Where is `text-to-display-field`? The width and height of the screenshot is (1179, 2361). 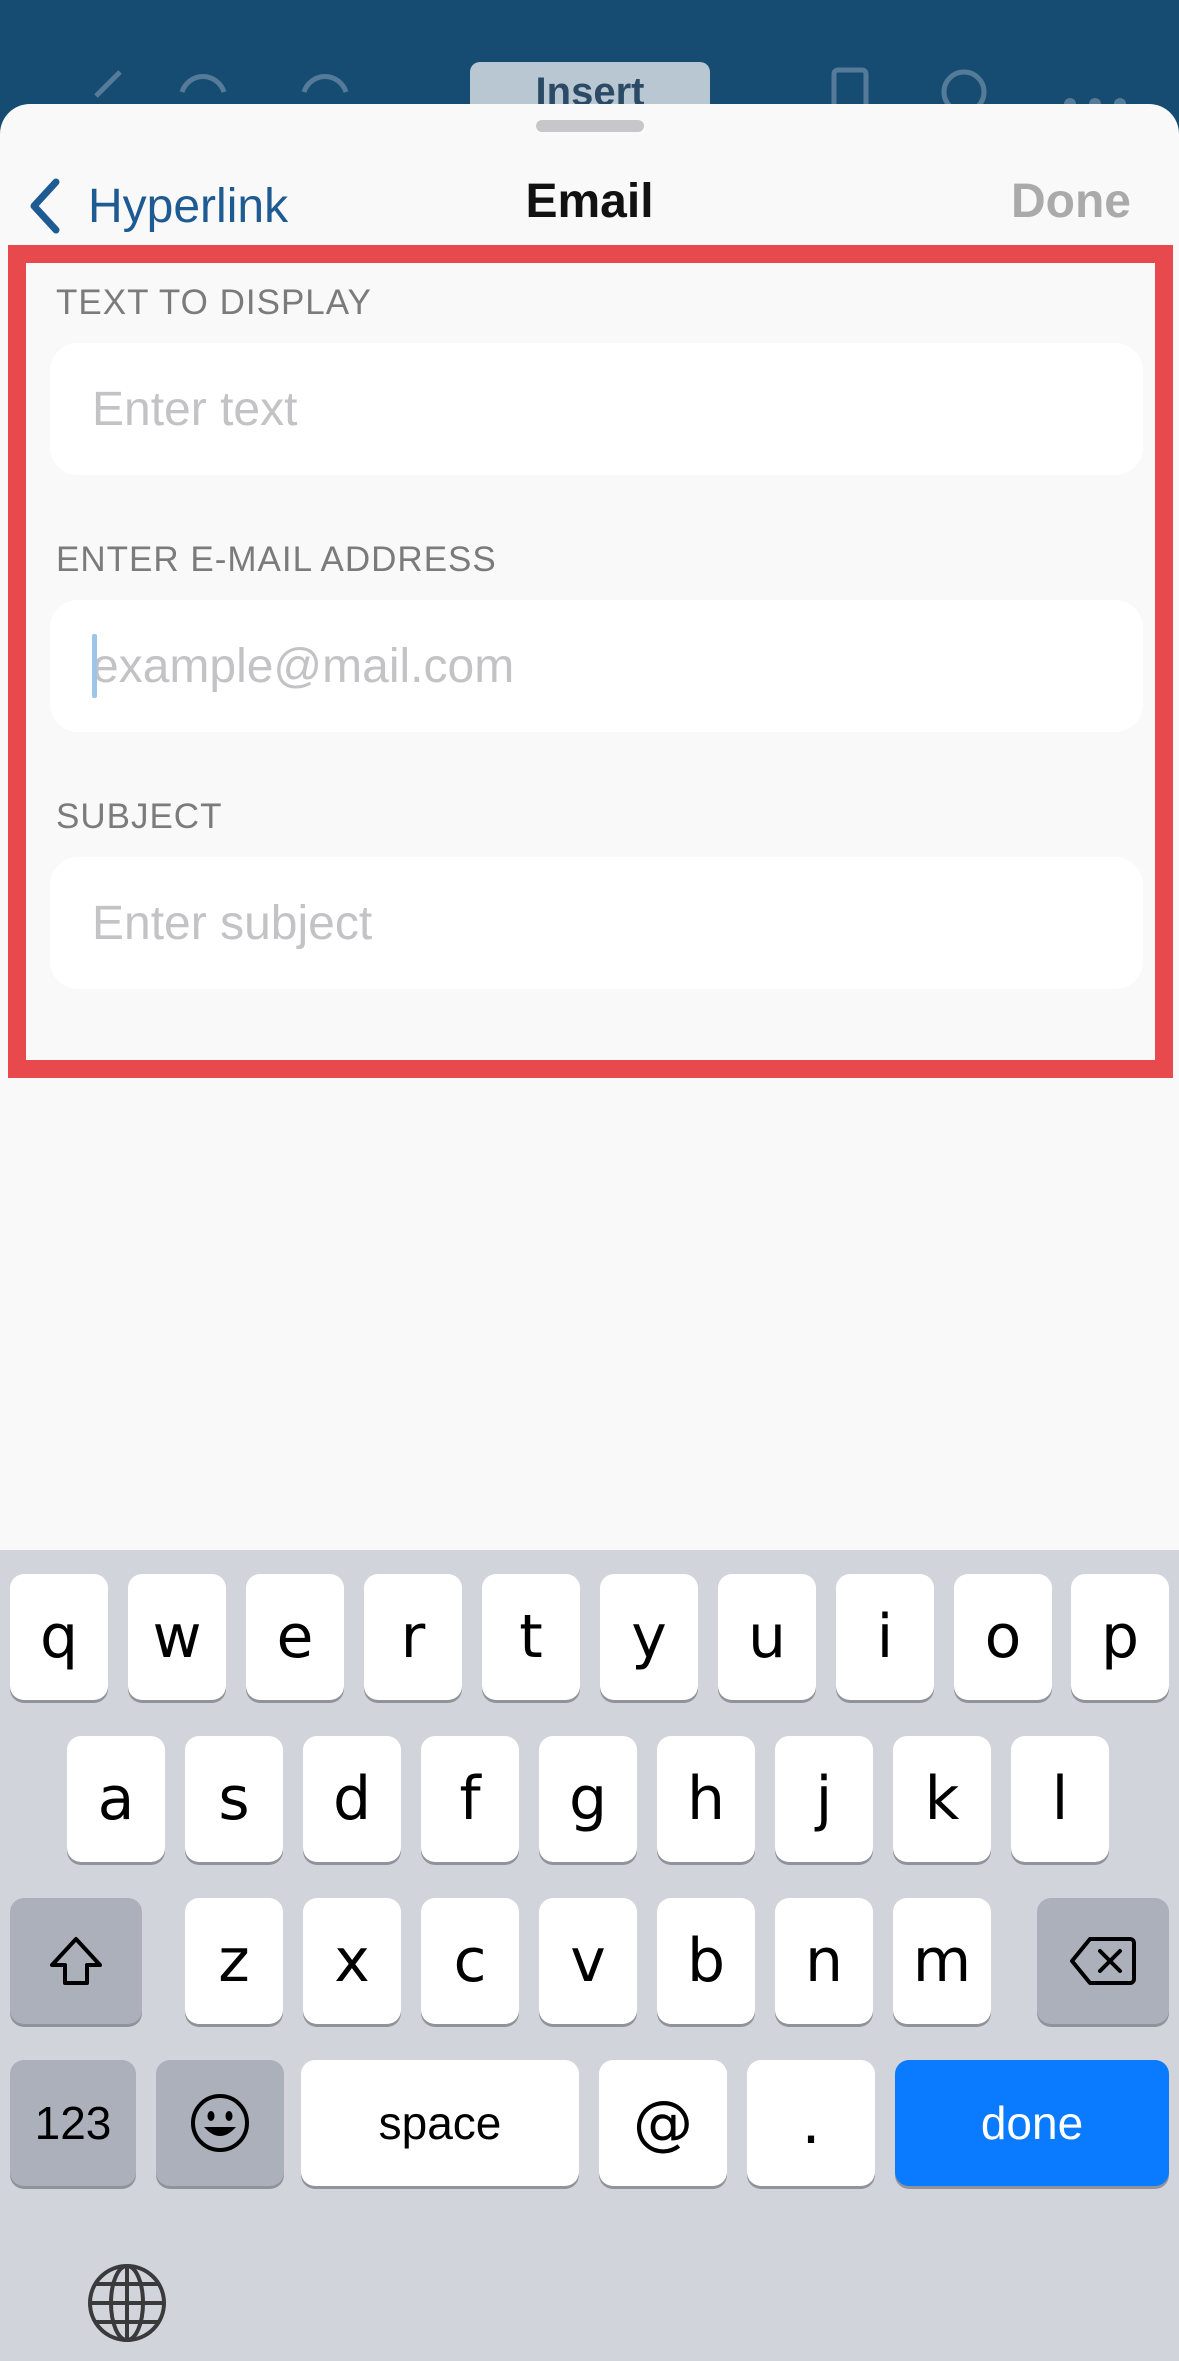 text-to-display-field is located at coordinates (596, 409).